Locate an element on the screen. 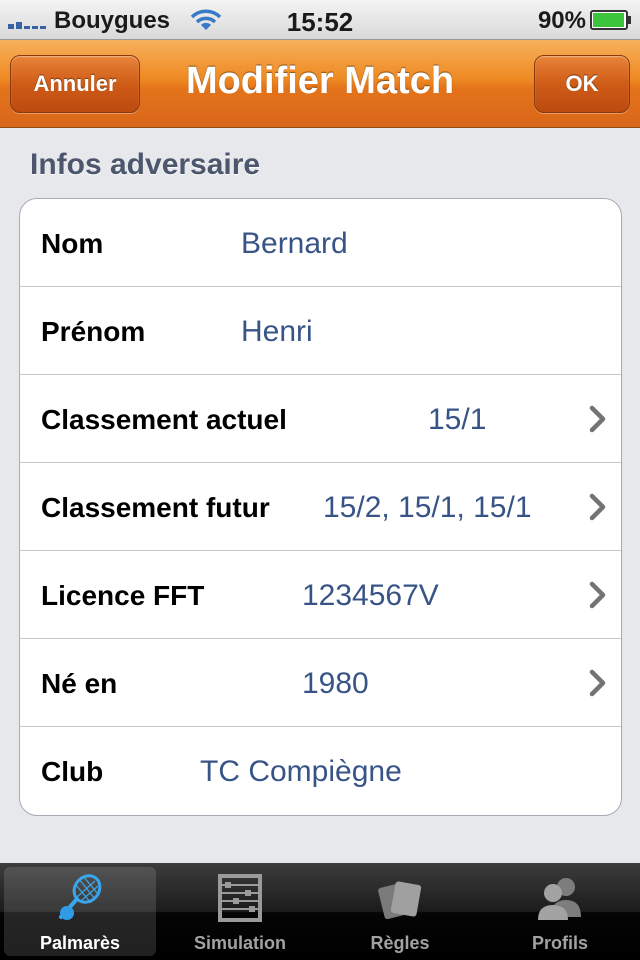 Image resolution: width=640 pixels, height=960 pixels. ok-button: OK is located at coordinates (582, 84).